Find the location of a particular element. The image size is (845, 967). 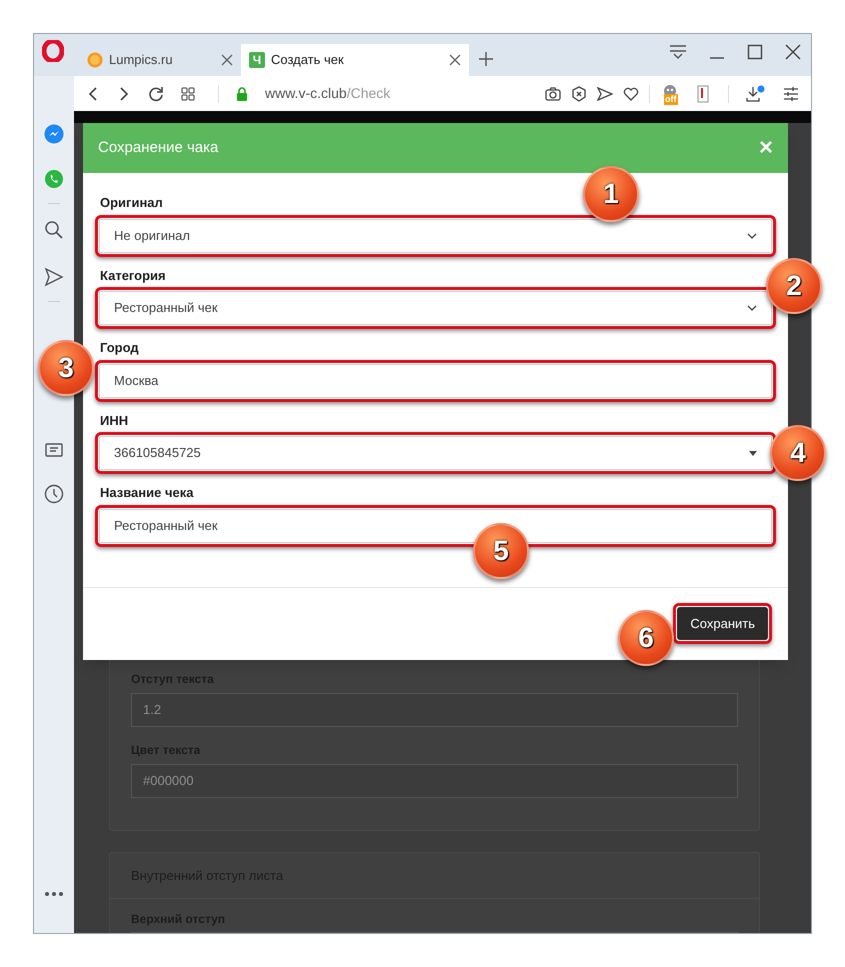

tab-title: Lumpics.ru is located at coordinates (141, 60).